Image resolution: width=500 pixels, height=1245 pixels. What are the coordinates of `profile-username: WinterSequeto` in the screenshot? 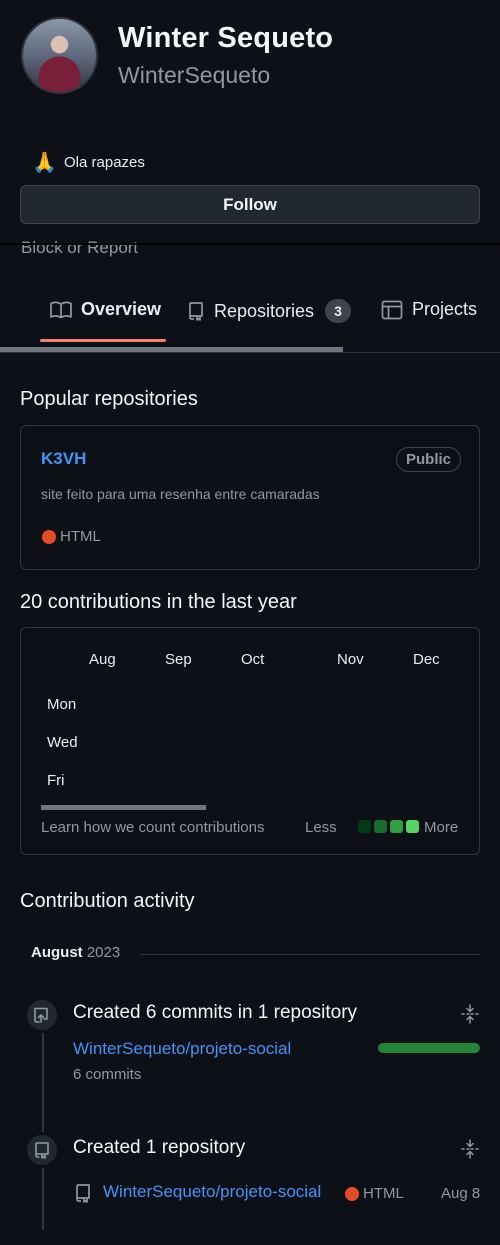 It's located at (194, 75).